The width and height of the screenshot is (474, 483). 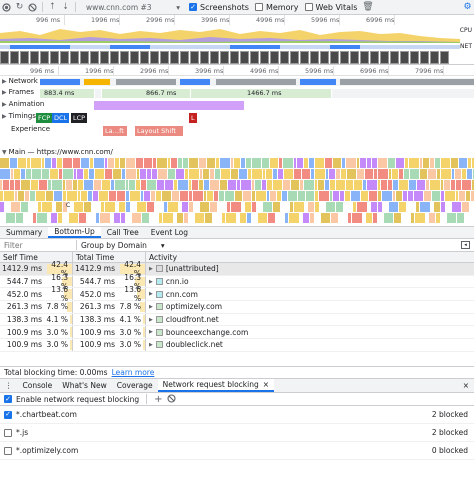 I want to click on main-flame-chart, so click(x=237, y=192).